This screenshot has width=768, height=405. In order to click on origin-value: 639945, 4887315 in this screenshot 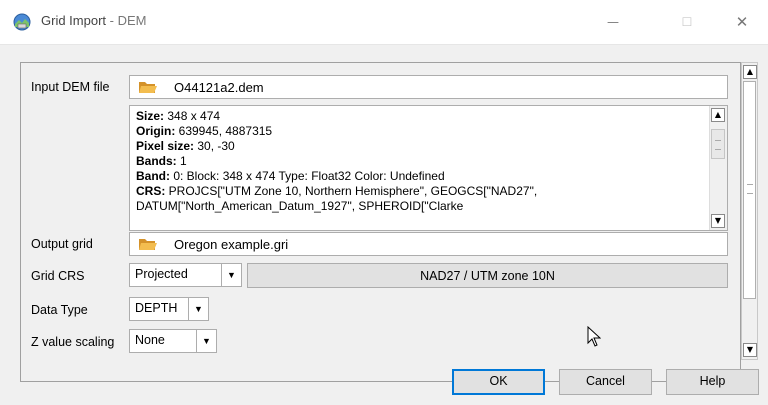, I will do `click(224, 131)`.